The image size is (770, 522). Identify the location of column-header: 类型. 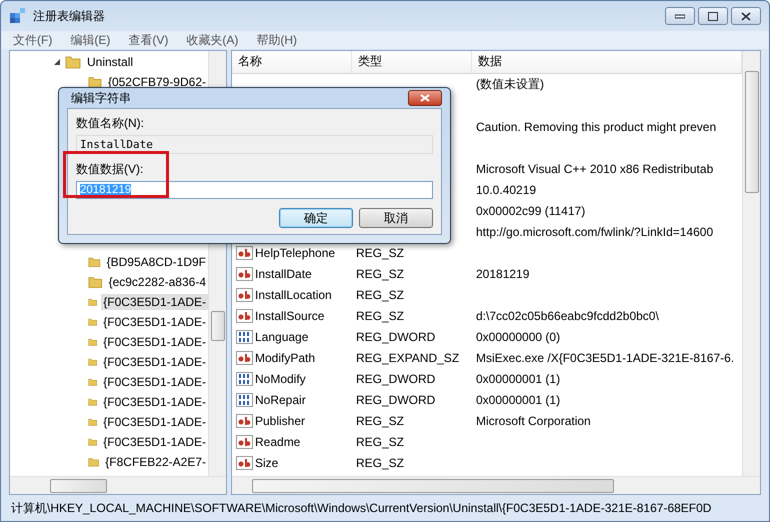
(412, 62).